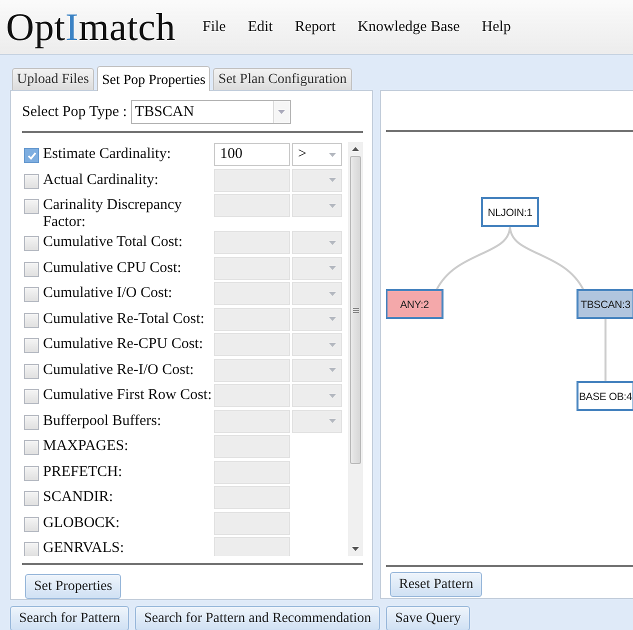  I want to click on plan-node: BASE OB:4, so click(604, 396).